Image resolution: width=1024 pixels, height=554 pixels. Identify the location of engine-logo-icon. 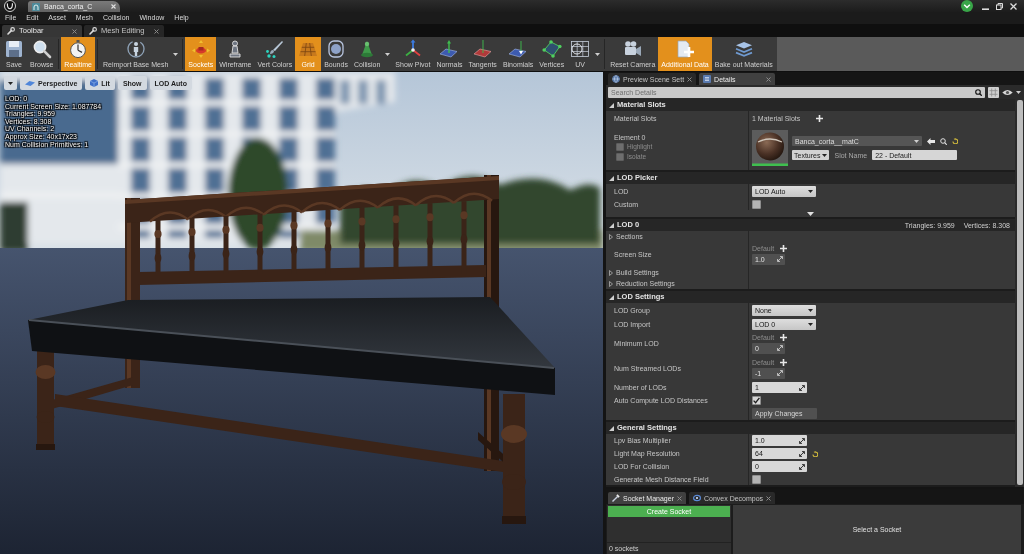
(10, 6).